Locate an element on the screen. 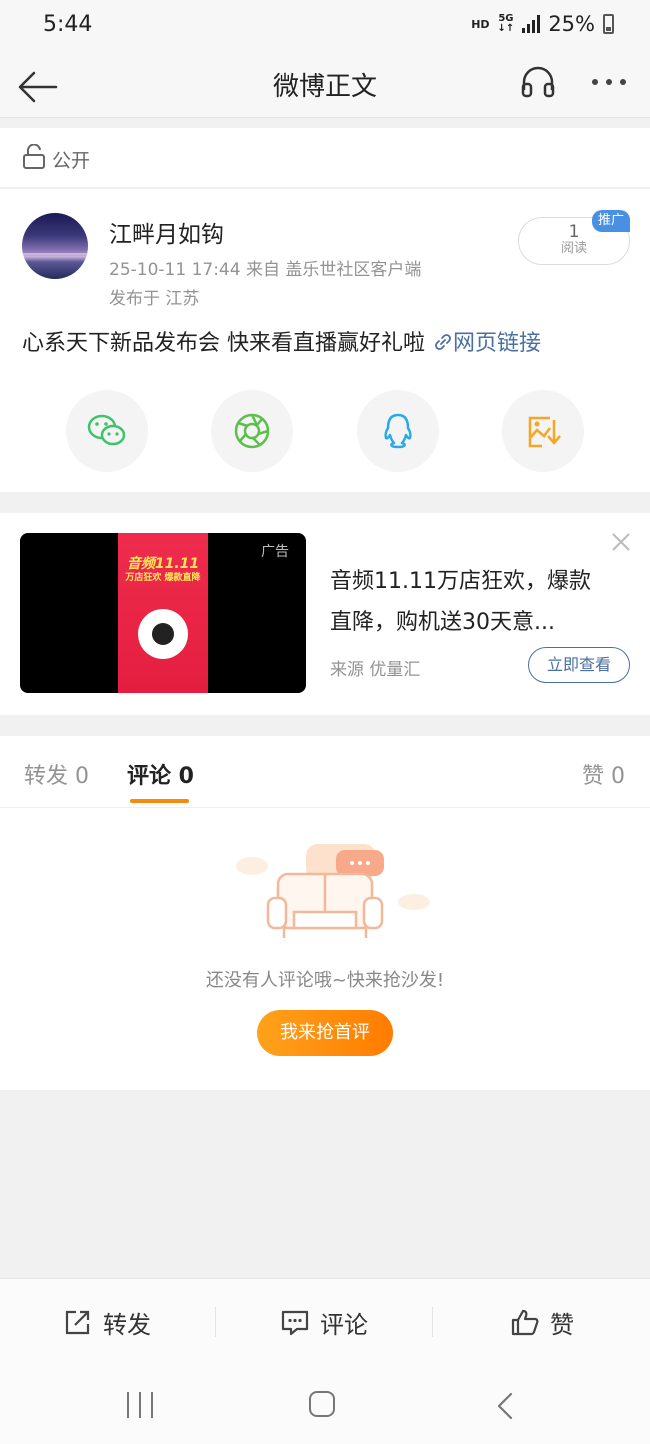 This screenshot has width=650, height=1444. status-bar: 5:44 HD 5G ↓↑ 25% is located at coordinates (325, 27).